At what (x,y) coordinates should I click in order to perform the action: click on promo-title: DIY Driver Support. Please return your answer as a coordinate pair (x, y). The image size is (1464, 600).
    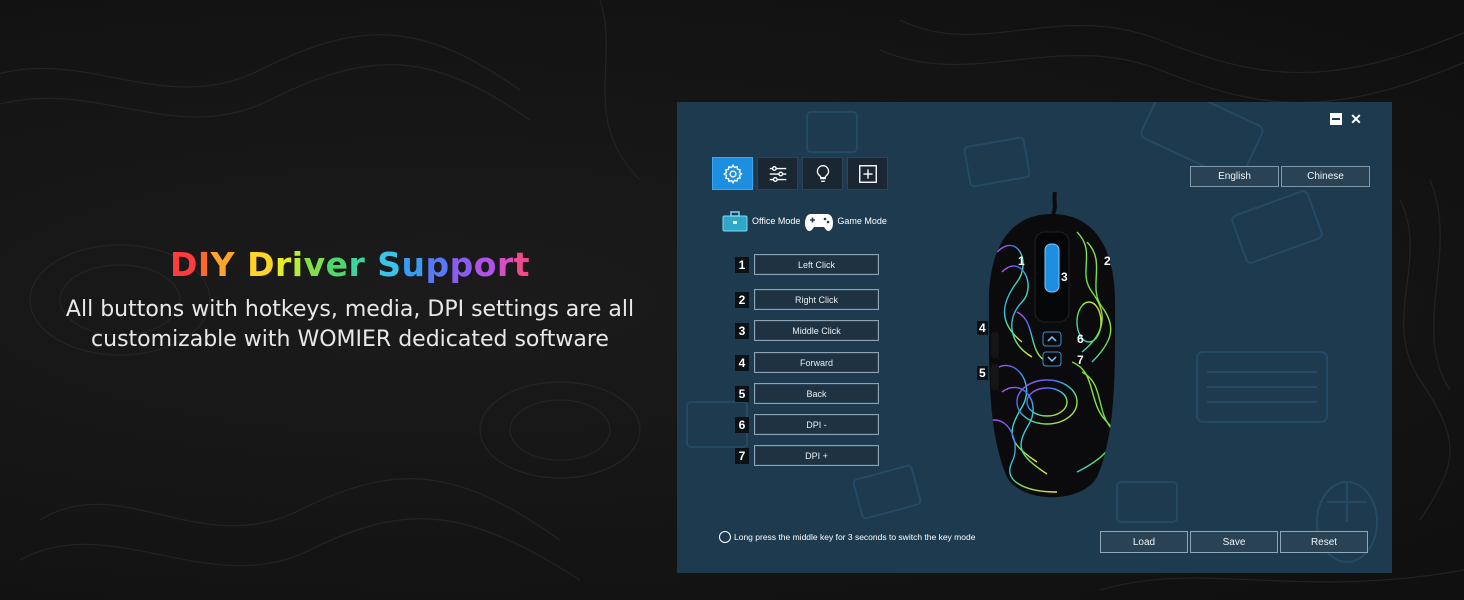
    Looking at the image, I should click on (350, 268).